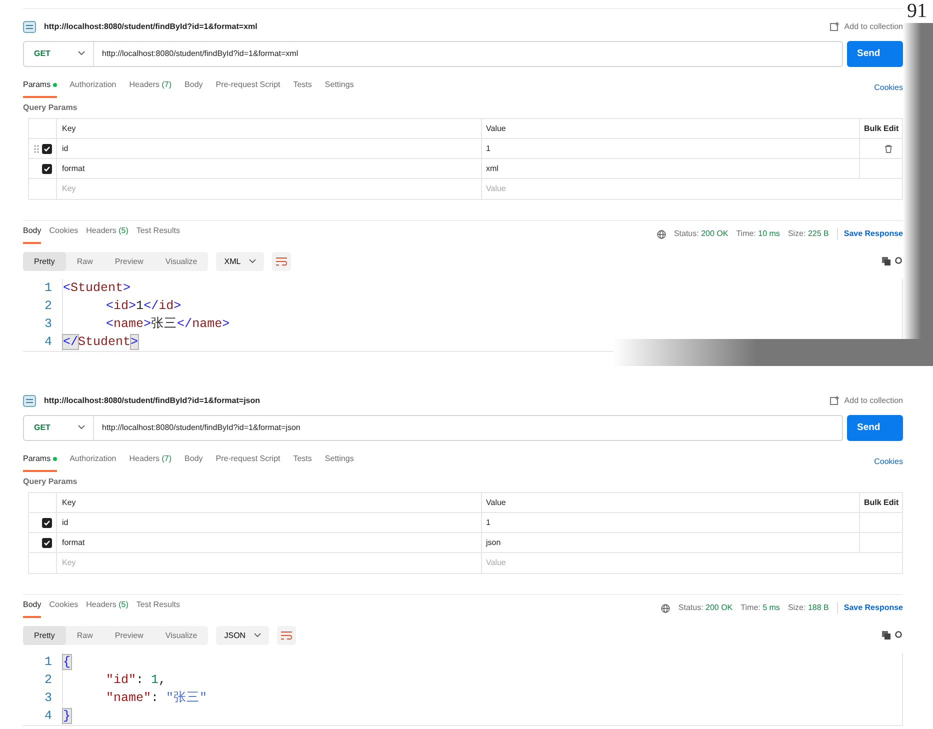 The image size is (933, 729). Describe the element at coordinates (36, 148) in the screenshot. I see `drag-handle-icon` at that location.